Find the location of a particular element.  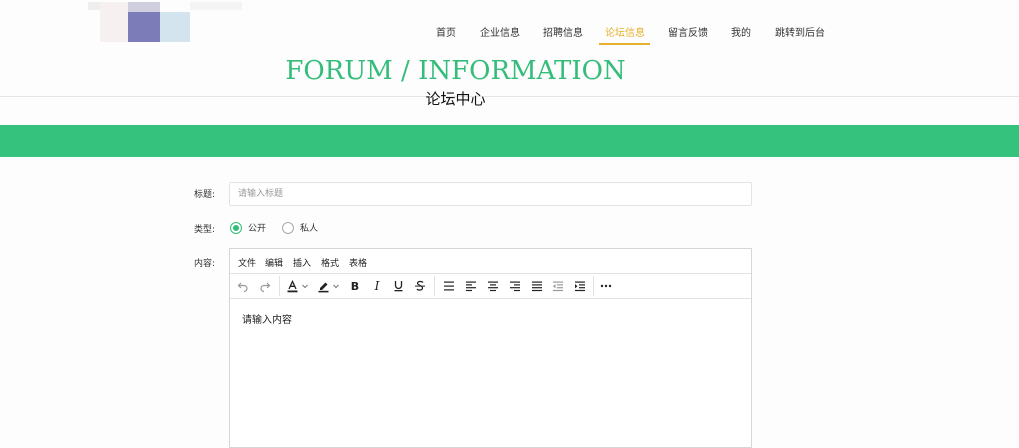

text-color-icon is located at coordinates (292, 286).